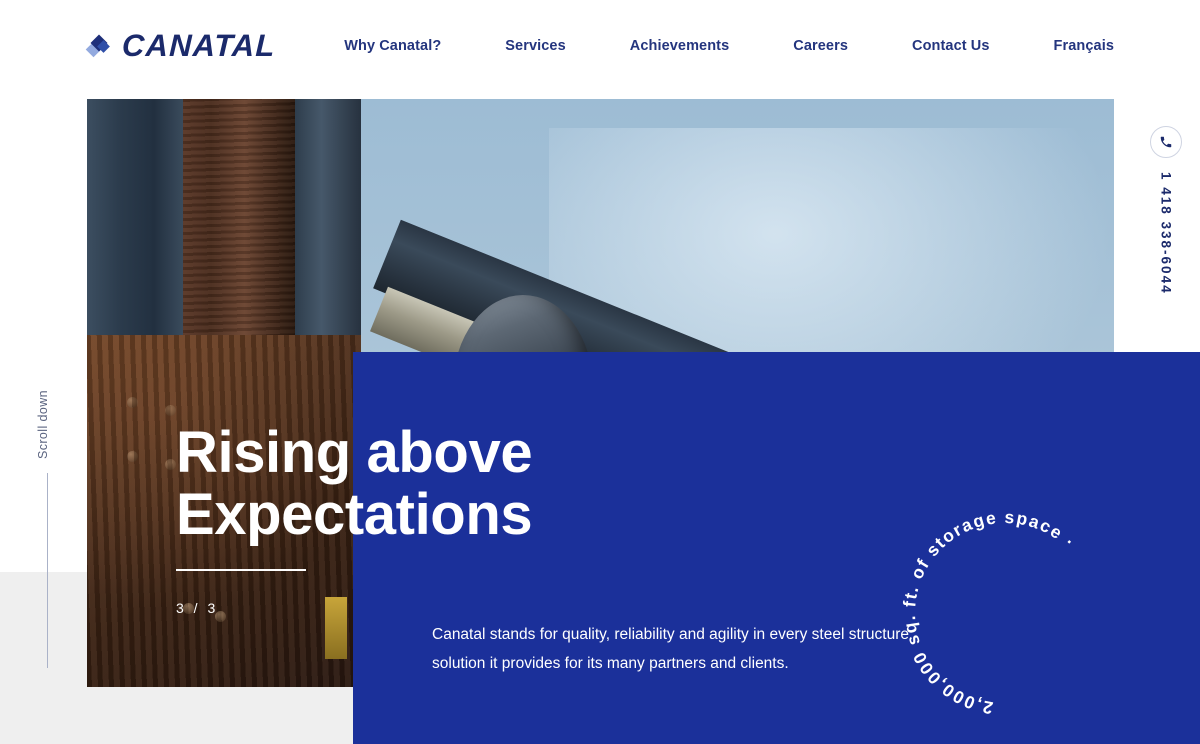 The height and width of the screenshot is (744, 1200). Describe the element at coordinates (951, 46) in the screenshot. I see `nav-contact-us: Contact Us` at that location.